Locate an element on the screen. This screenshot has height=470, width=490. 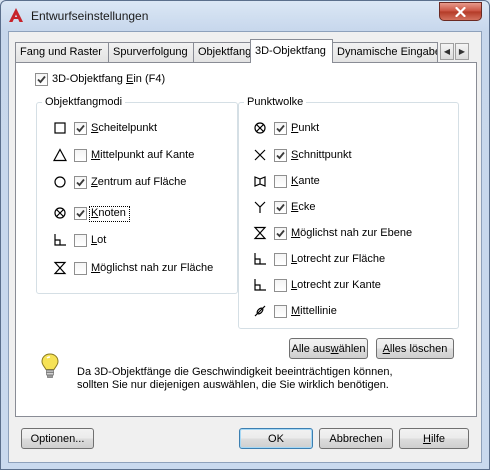
tab-fang-und-raster: Fang und Raster is located at coordinates (62, 52).